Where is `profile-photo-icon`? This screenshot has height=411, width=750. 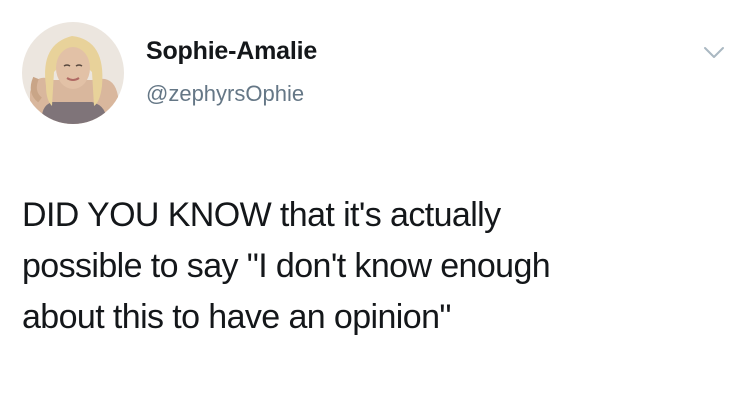
profile-photo-icon is located at coordinates (73, 73).